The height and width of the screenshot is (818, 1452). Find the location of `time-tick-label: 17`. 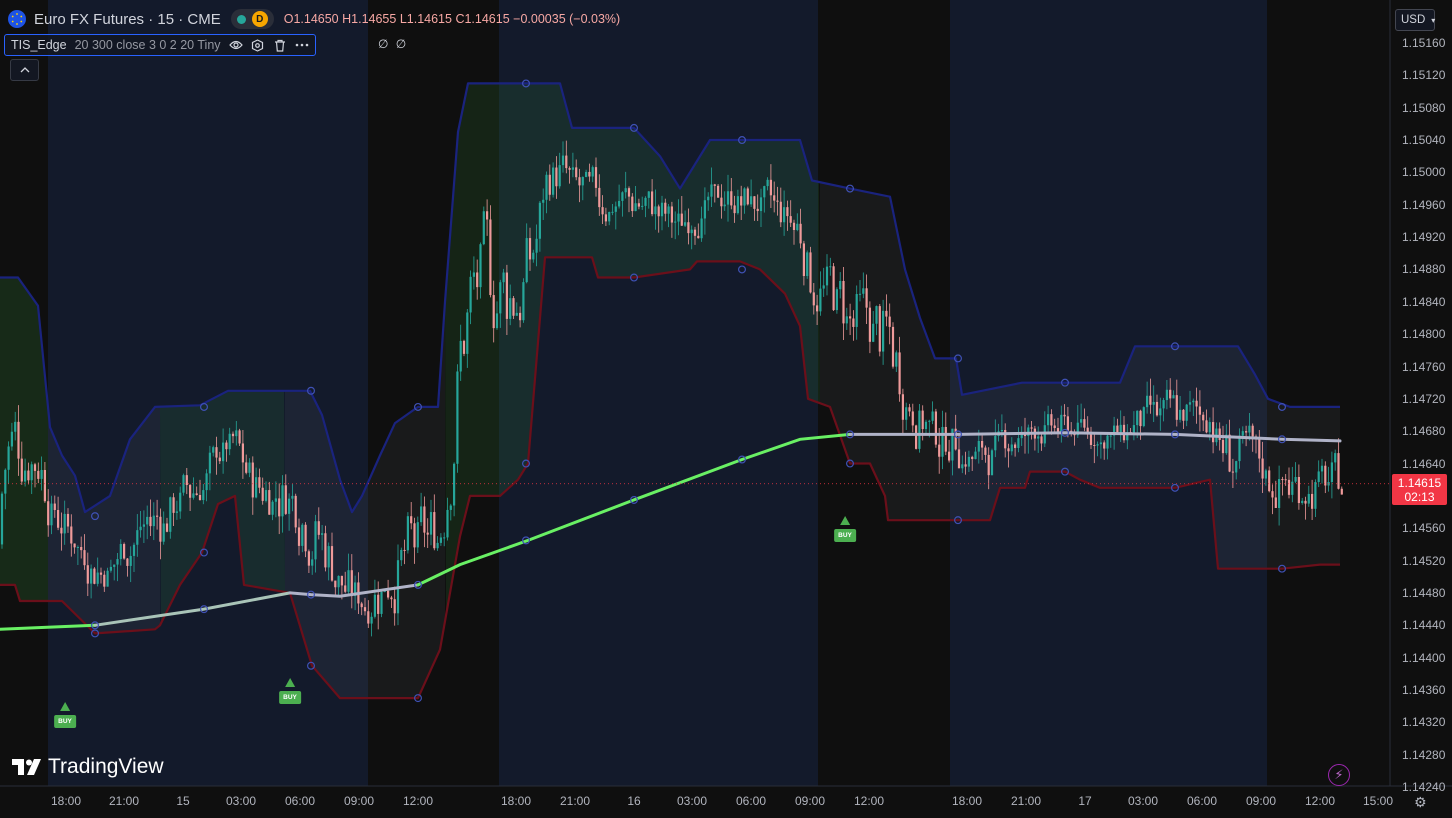

time-tick-label: 17 is located at coordinates (1085, 801).